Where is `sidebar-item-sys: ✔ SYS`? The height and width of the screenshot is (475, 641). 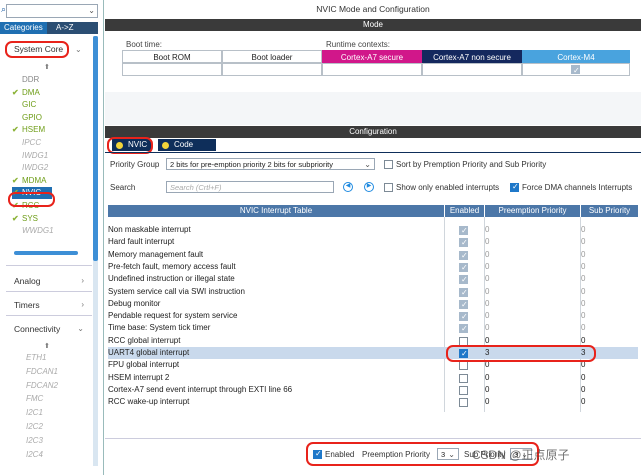
sidebar-item-sys: ✔ SYS is located at coordinates (25, 219).